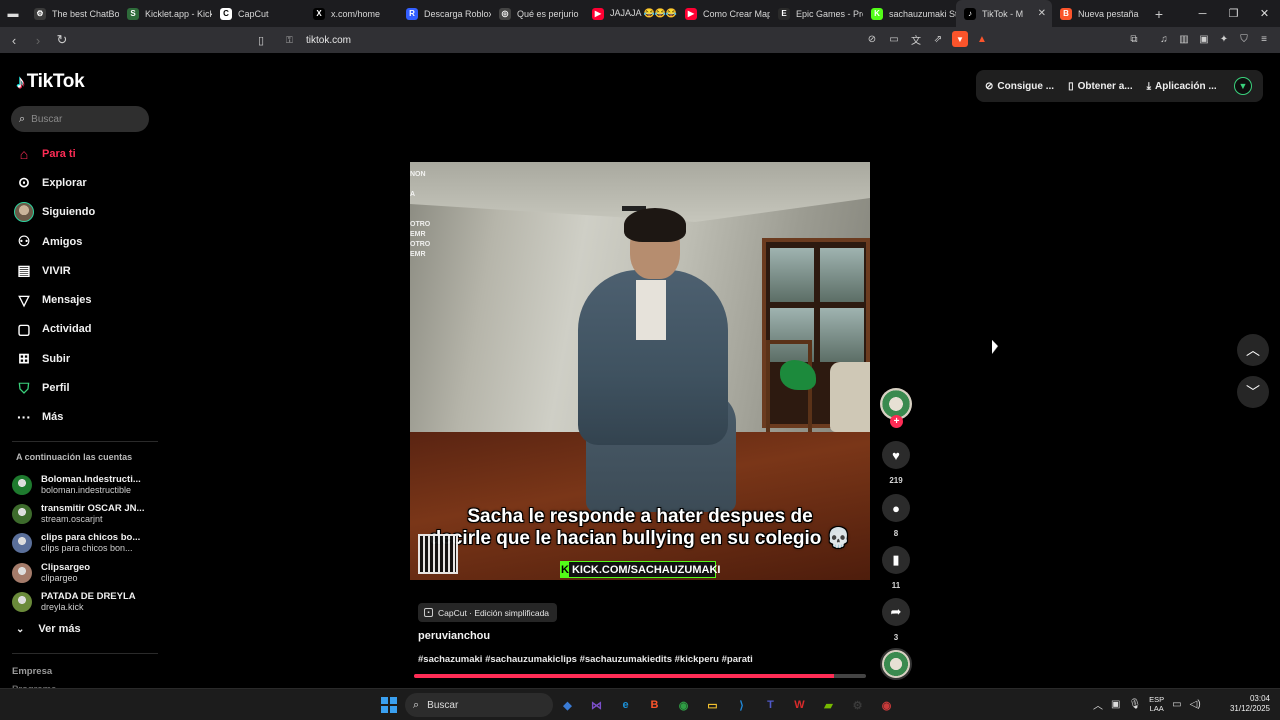 Image resolution: width=1280 pixels, height=720 pixels. I want to click on nav-item: ··· Más, so click(85, 417).